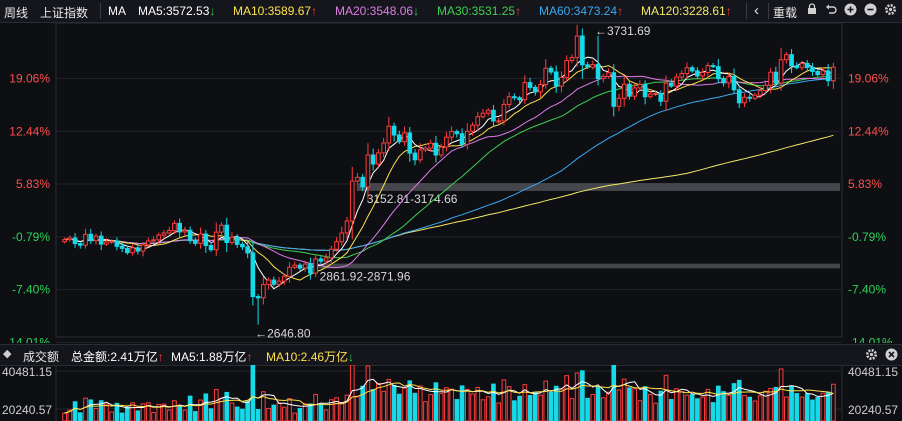  Describe the element at coordinates (683, 11) in the screenshot. I see `ma120-value: MA120:3228.61` at that location.